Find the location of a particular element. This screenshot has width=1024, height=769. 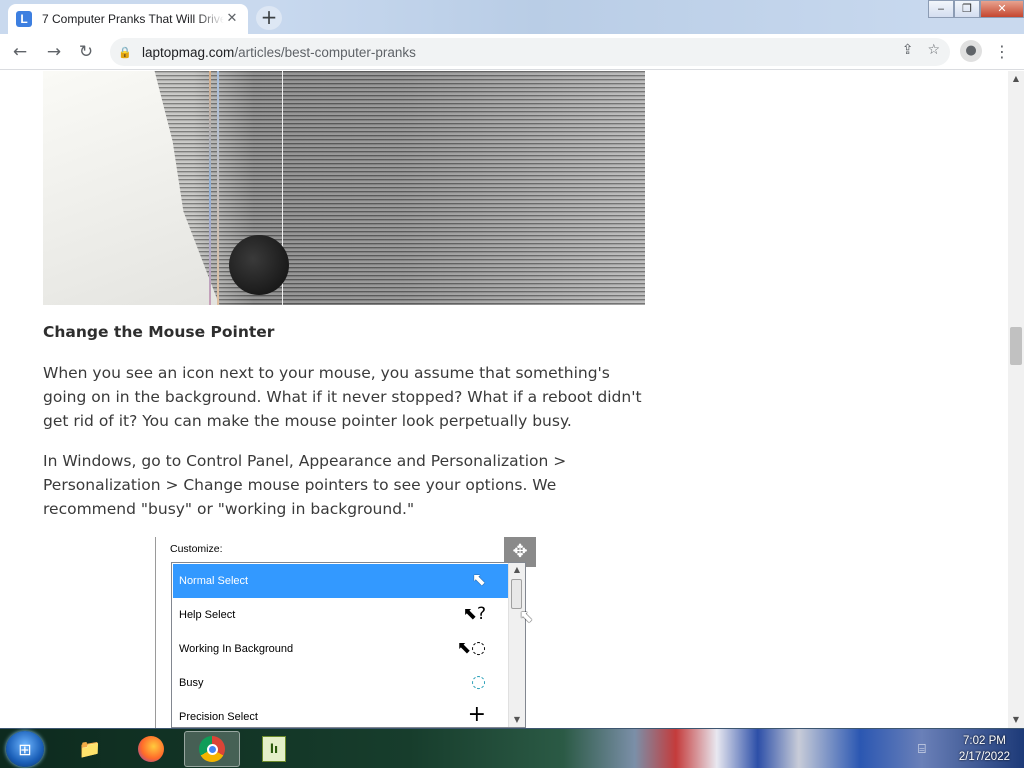

network-icon: ⌸ is located at coordinates (928, 749).